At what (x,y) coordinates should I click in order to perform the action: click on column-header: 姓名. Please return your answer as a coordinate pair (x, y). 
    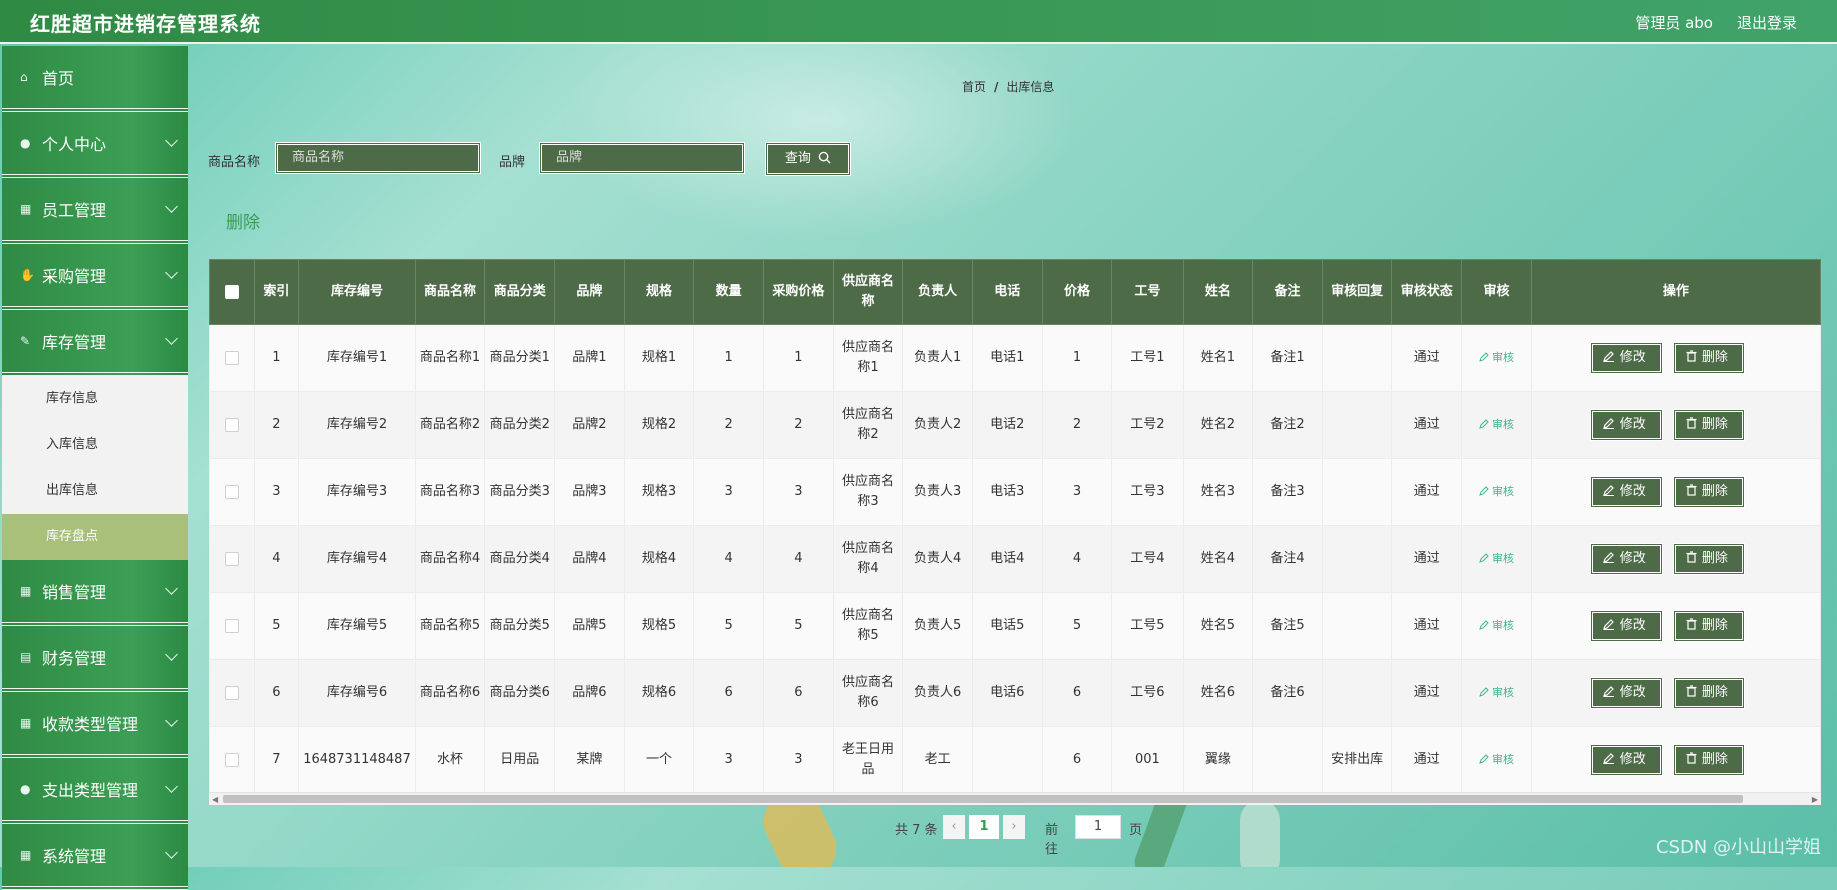
    Looking at the image, I should click on (1218, 292).